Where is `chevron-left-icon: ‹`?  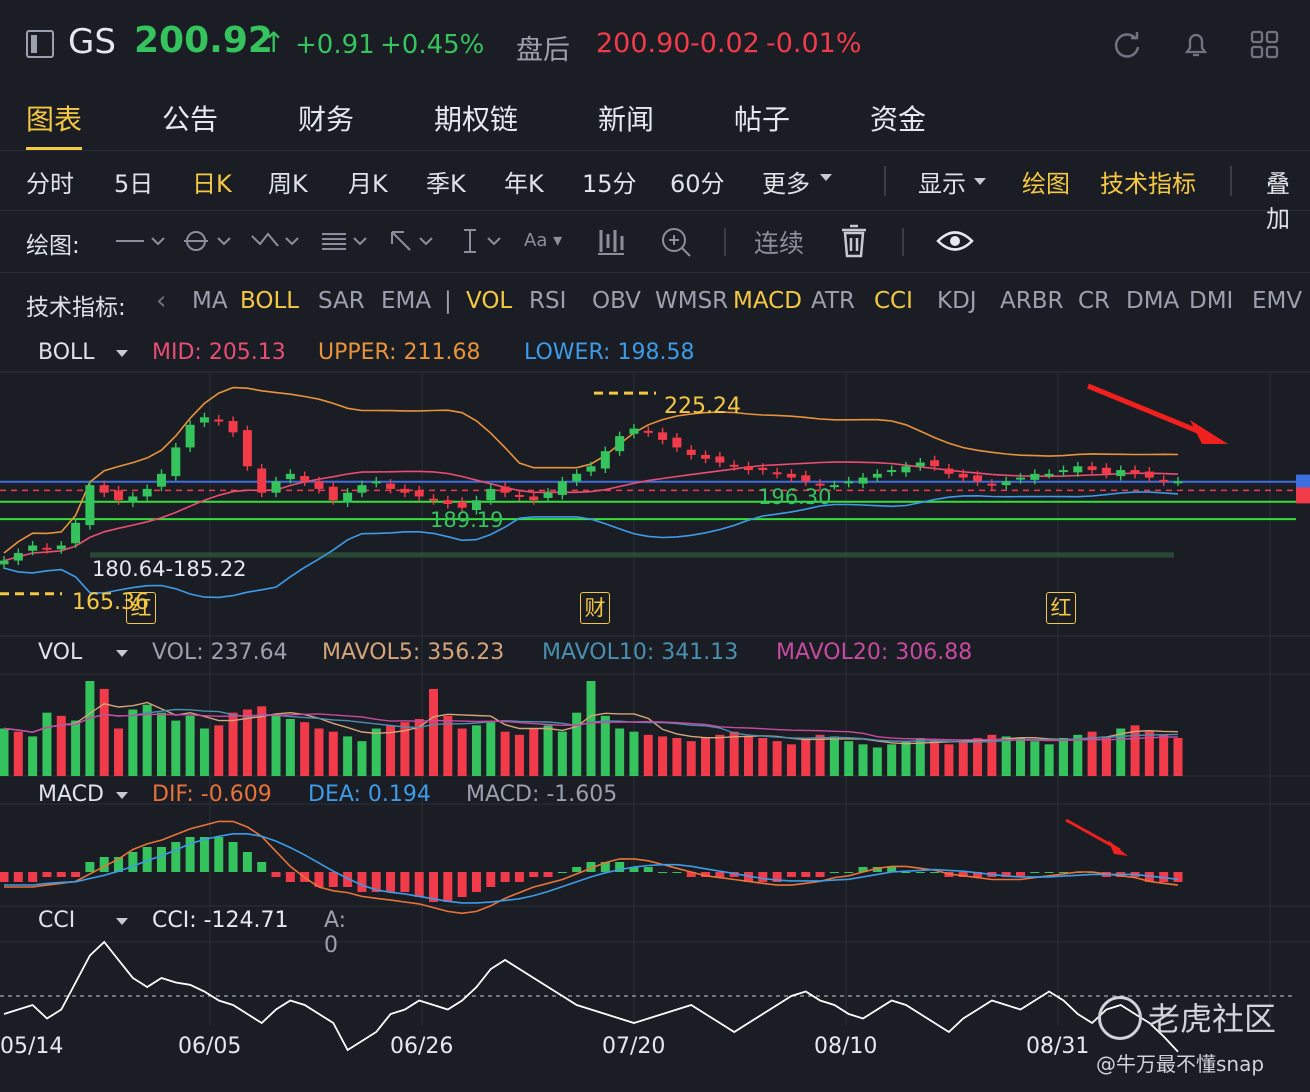 chevron-left-icon: ‹ is located at coordinates (161, 301).